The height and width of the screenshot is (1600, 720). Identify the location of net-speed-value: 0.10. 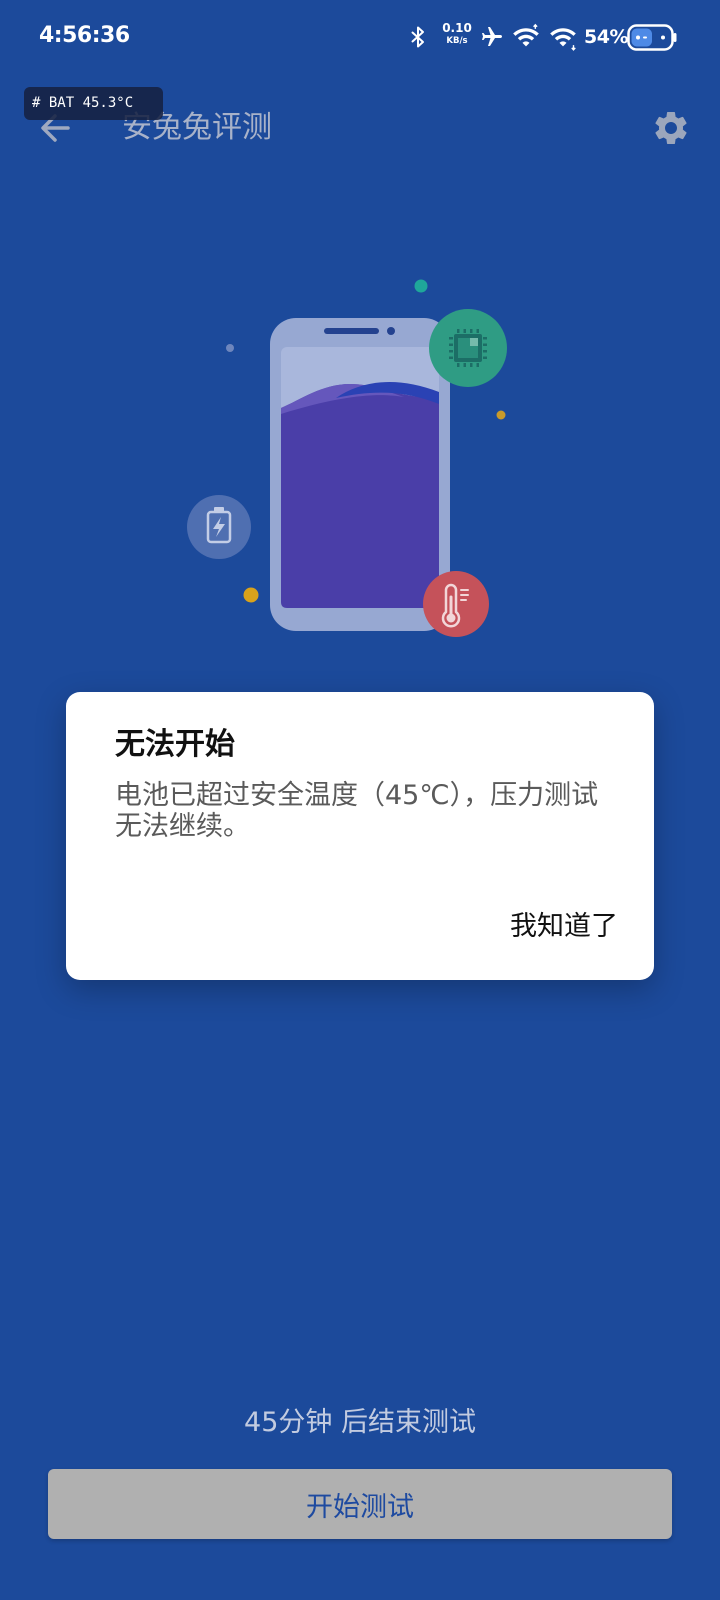
(457, 28).